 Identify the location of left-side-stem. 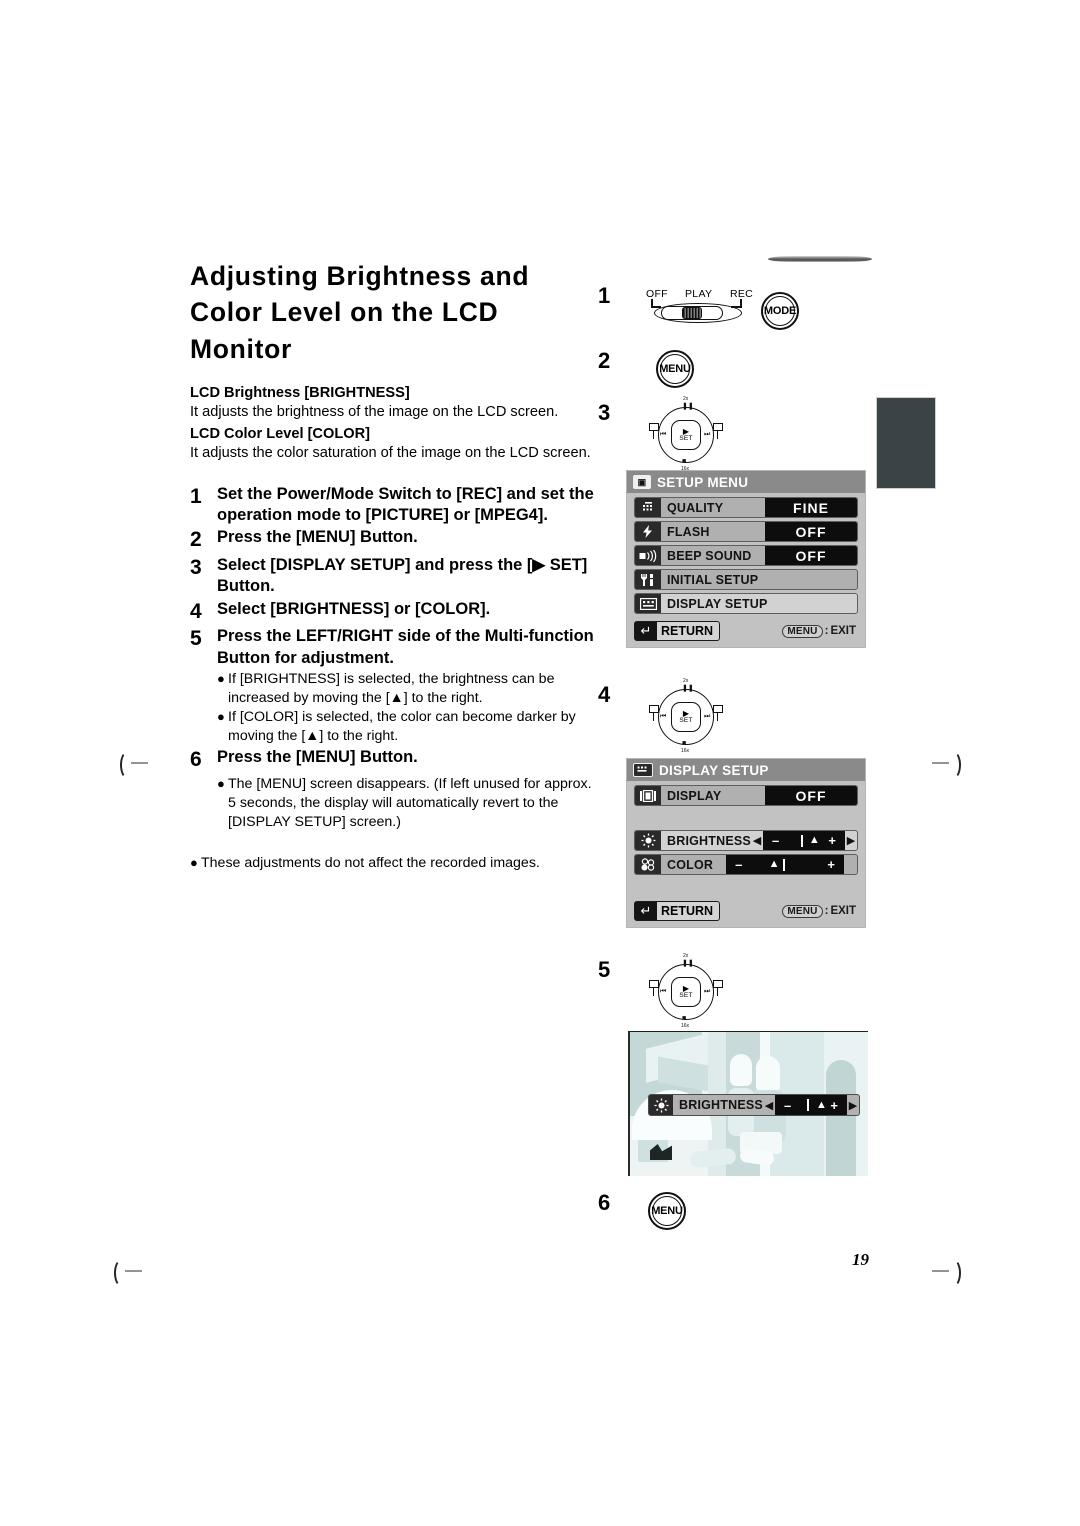
(654, 991).